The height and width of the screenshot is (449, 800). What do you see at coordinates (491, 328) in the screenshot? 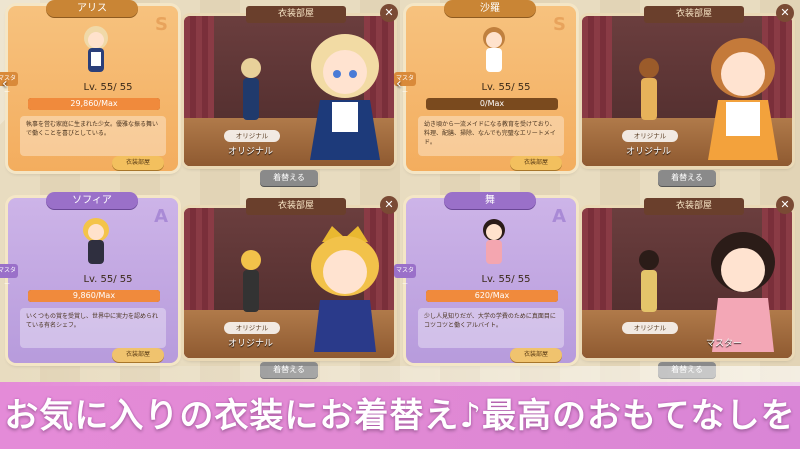
I see `character-description: 少し人見知りだが、大学の学費のために真面目にコツコツと働くアルバイト。` at bounding box center [491, 328].